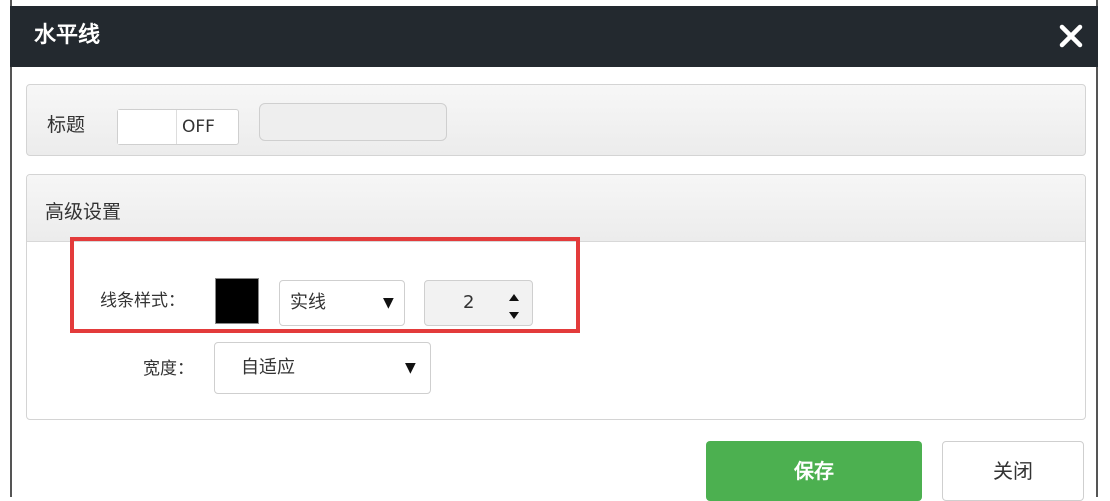 The image size is (1110, 501). I want to click on title-input, so click(353, 122).